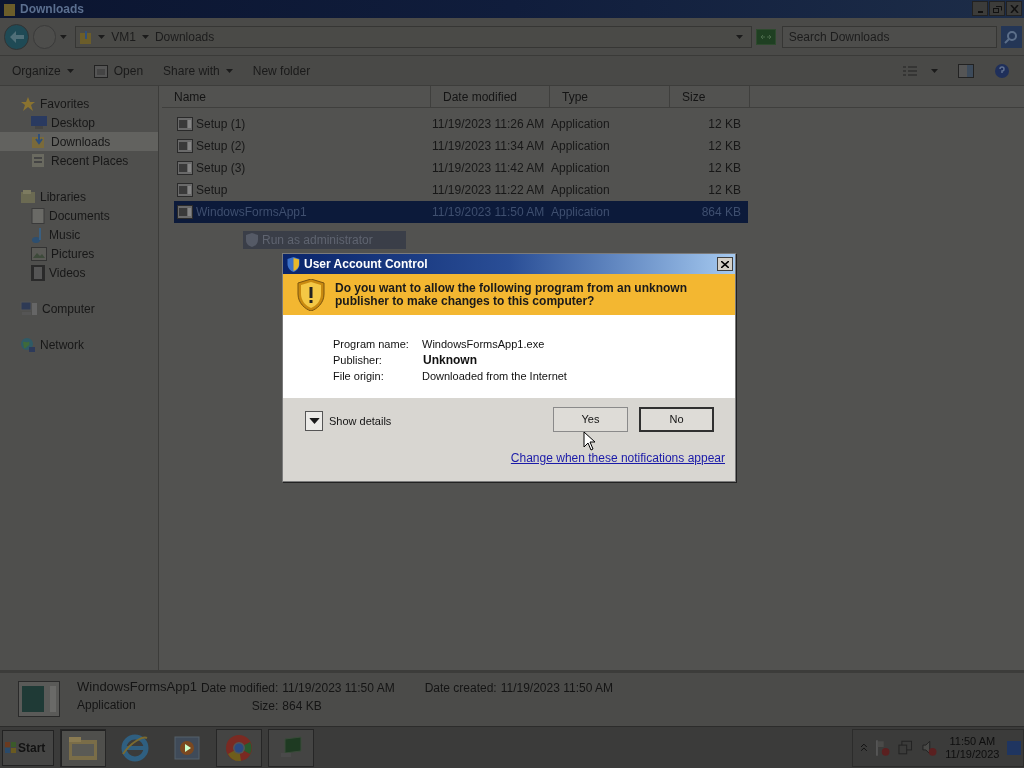 This screenshot has width=1024, height=768. What do you see at coordinates (358, 360) in the screenshot?
I see `field-label: Publisher:` at bounding box center [358, 360].